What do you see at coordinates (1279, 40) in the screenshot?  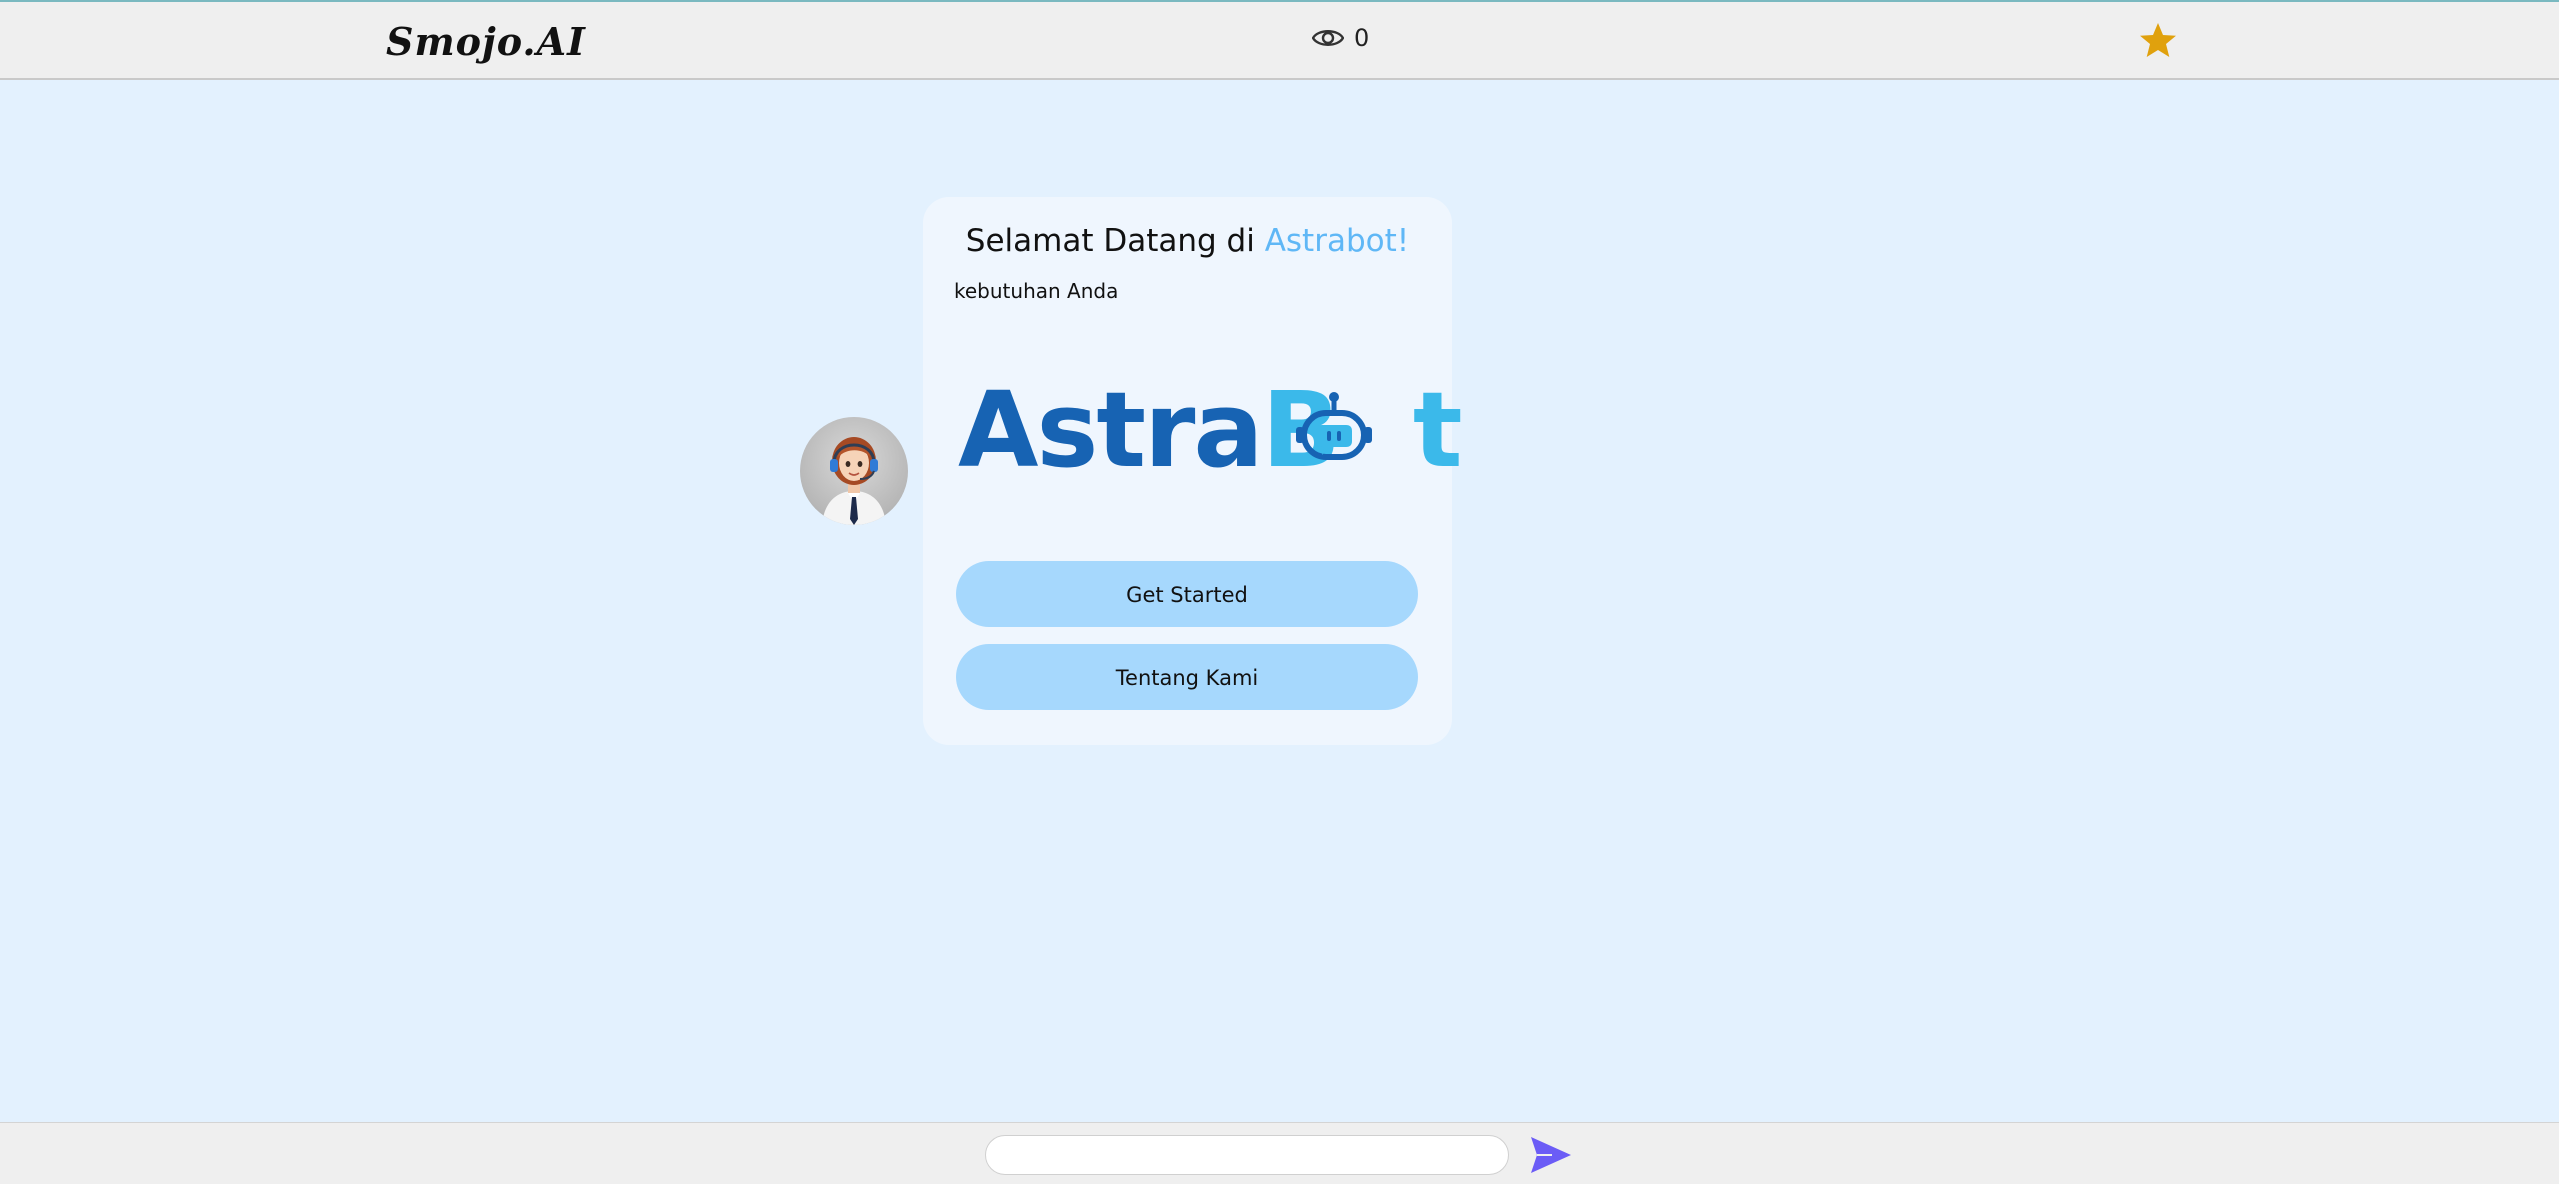 I see `top-bar: Smojo.AI 0` at bounding box center [1279, 40].